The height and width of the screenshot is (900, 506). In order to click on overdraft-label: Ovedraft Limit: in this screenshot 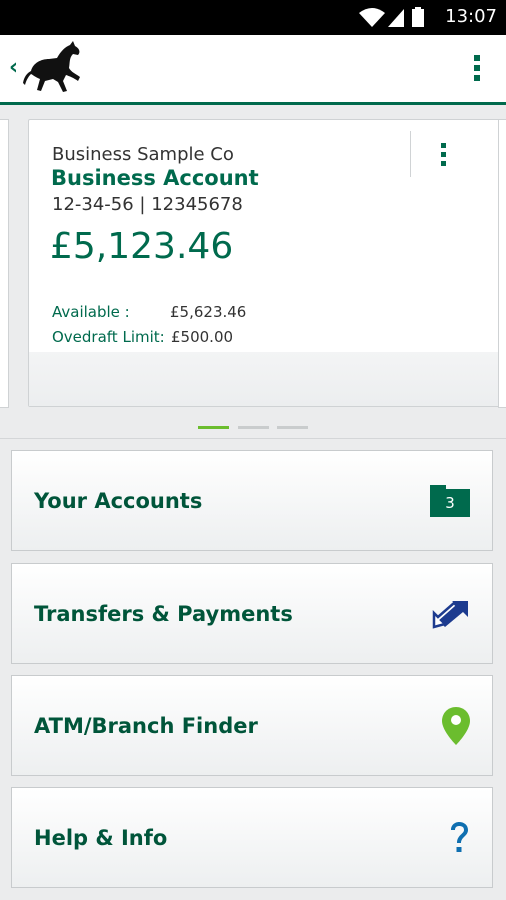, I will do `click(108, 337)`.